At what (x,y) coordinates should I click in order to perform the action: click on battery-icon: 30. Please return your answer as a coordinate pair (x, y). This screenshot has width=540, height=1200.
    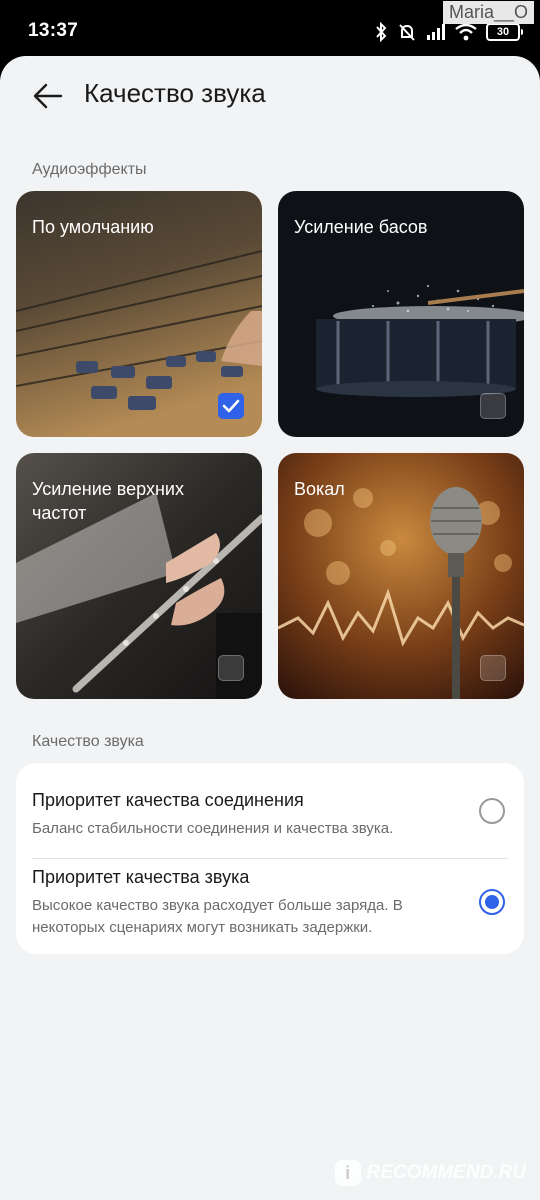
    Looking at the image, I should click on (504, 32).